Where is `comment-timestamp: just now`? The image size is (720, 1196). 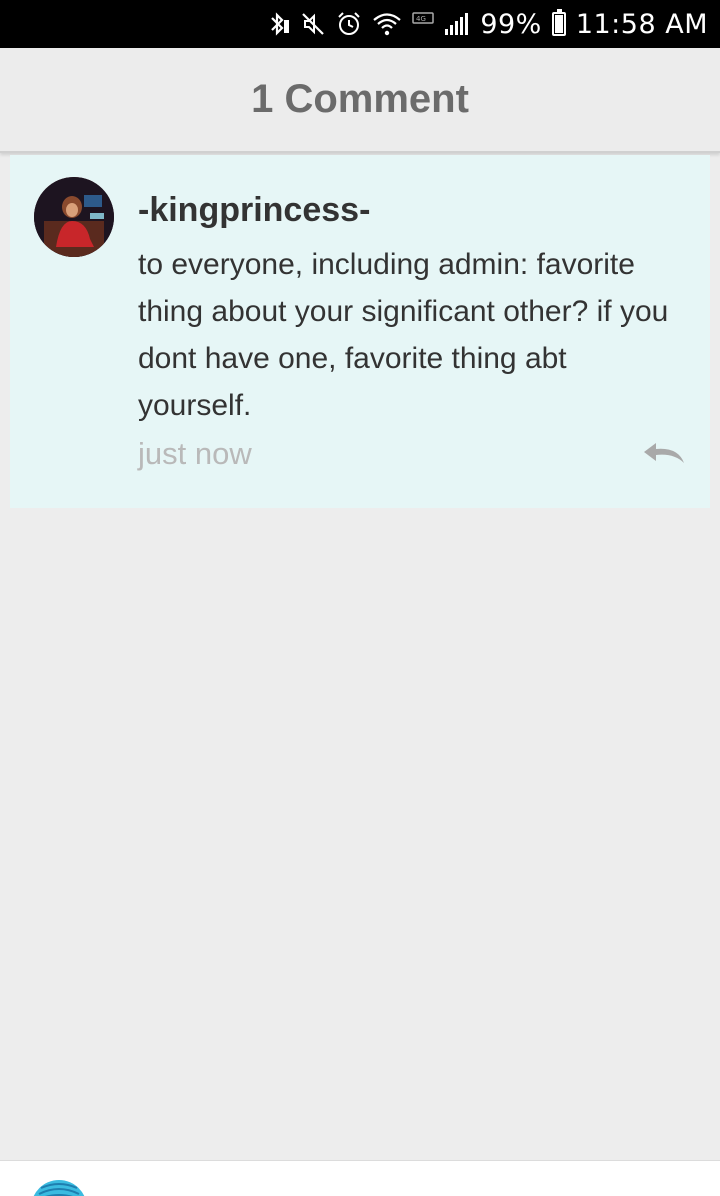
comment-timestamp: just now is located at coordinates (195, 453).